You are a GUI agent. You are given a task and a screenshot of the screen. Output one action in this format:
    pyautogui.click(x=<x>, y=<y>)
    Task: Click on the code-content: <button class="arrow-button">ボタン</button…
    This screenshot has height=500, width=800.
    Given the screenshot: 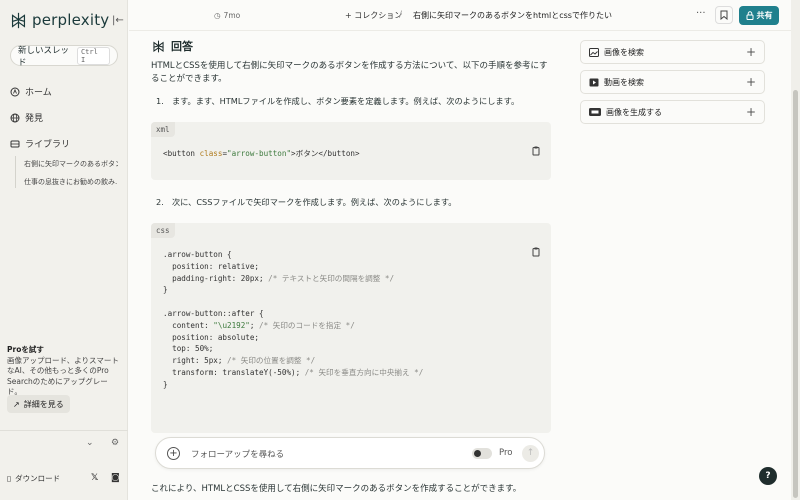 What is the action you would take?
    pyautogui.click(x=261, y=153)
    